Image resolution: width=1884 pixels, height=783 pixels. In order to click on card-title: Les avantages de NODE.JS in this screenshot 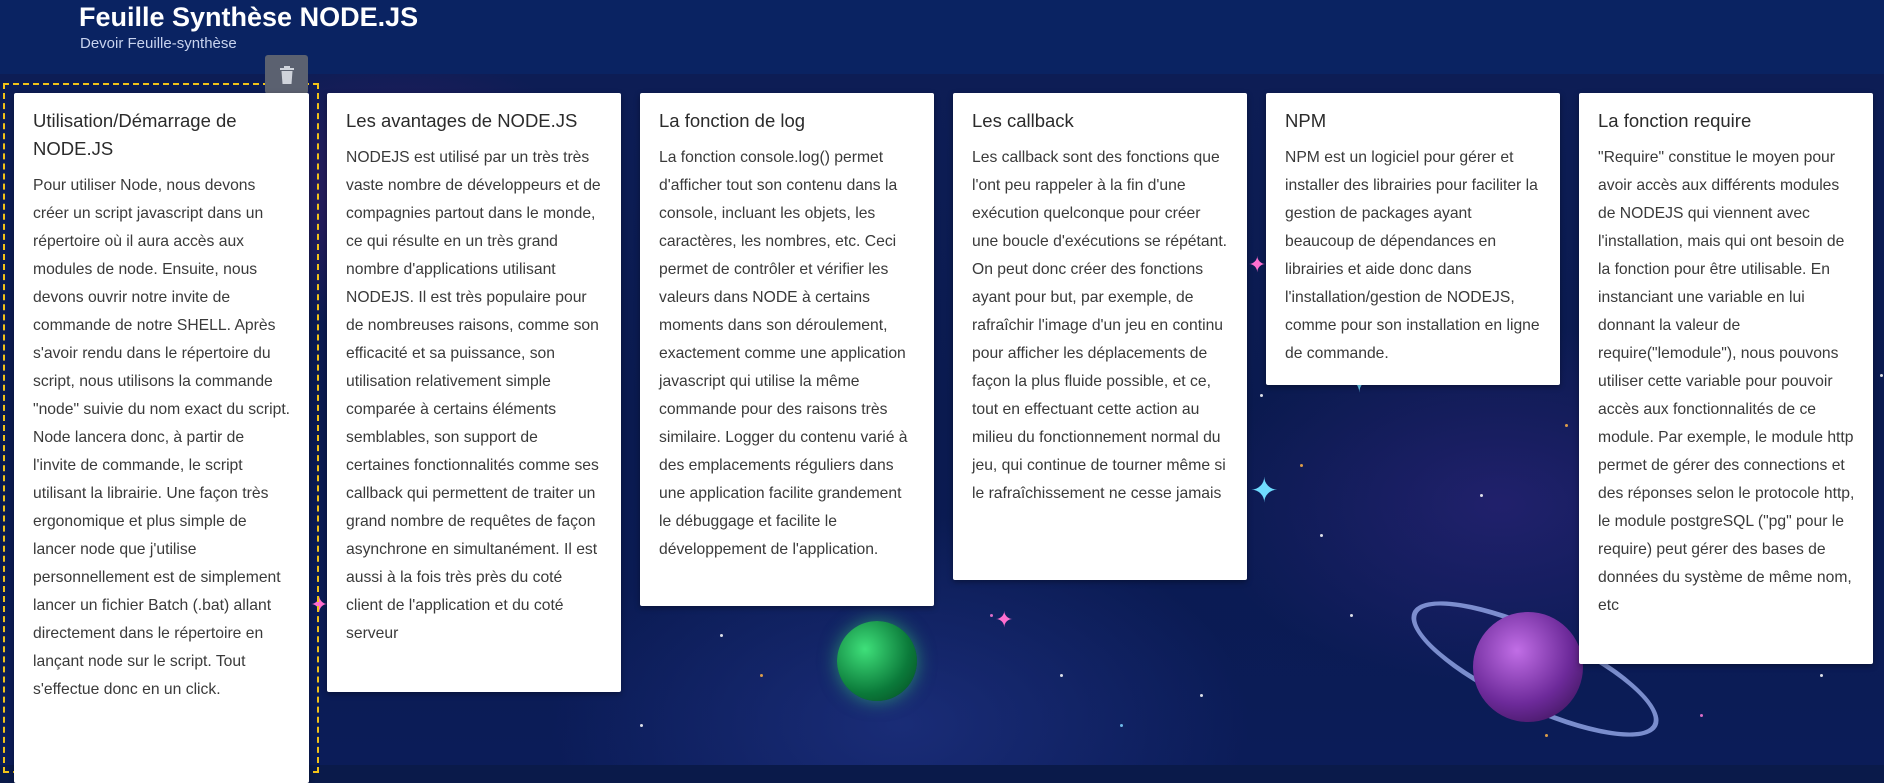, I will do `click(462, 120)`.